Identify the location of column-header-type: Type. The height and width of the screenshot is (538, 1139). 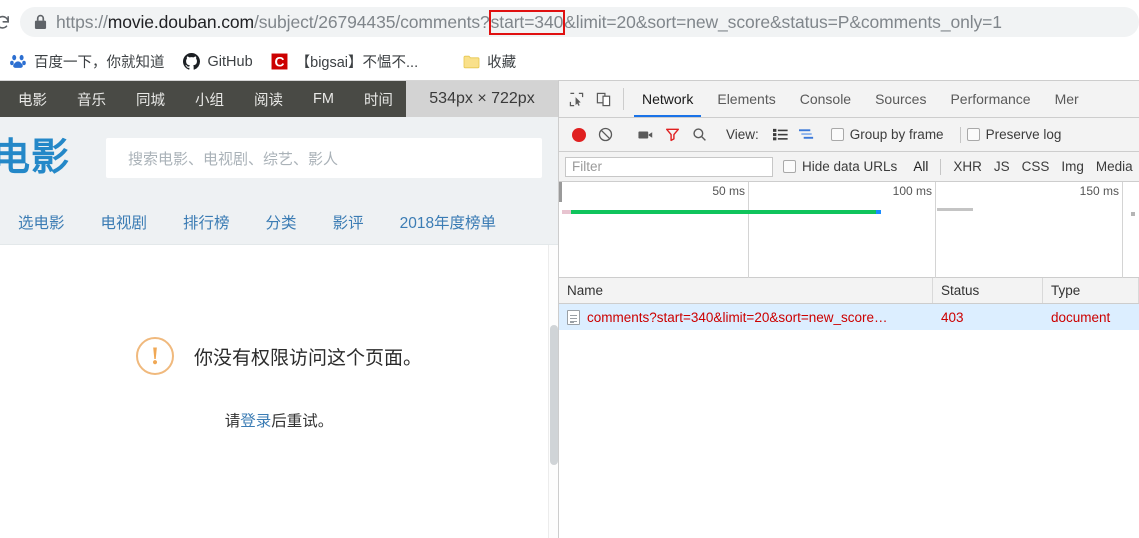
(1091, 290).